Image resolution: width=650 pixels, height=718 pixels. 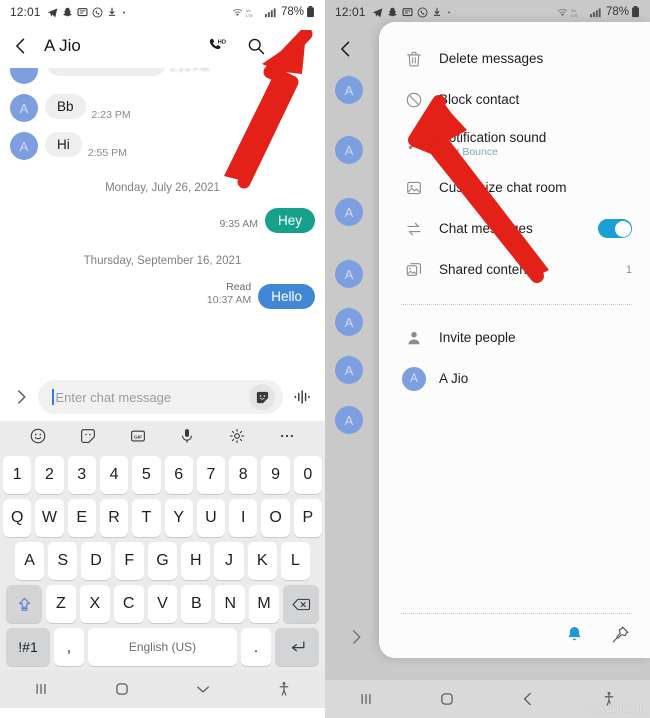 I want to click on menu-item-shared-content: Shared content 1, so click(x=514, y=269).